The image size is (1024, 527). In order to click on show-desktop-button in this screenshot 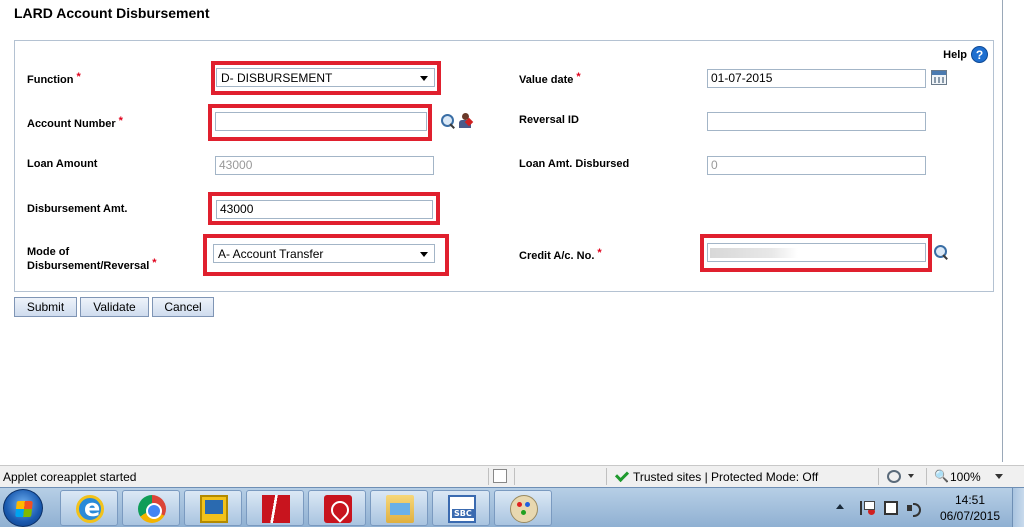, I will do `click(1018, 507)`.